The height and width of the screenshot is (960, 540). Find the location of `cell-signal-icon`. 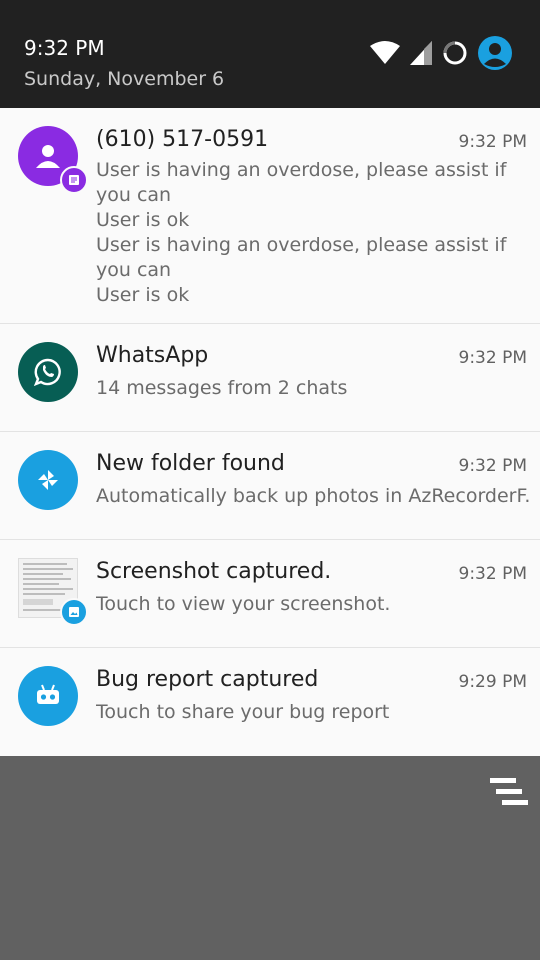

cell-signal-icon is located at coordinates (421, 53).